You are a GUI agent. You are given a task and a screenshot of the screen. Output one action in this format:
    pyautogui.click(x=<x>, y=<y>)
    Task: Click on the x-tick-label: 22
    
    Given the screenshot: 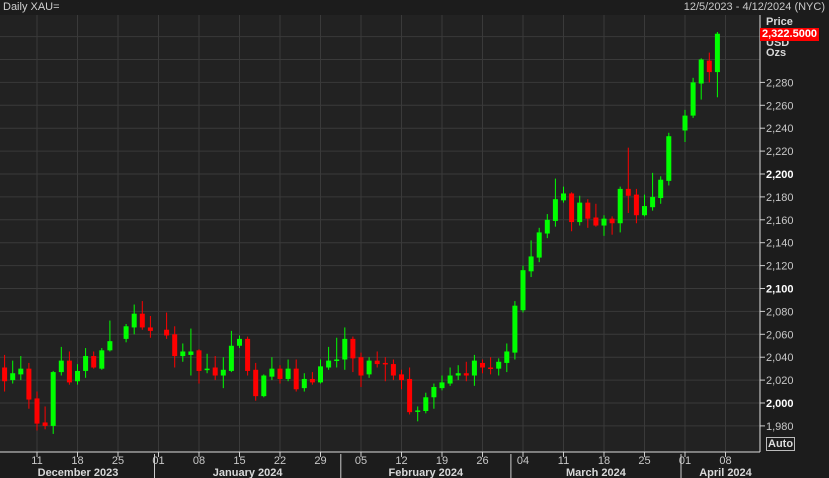 What is the action you would take?
    pyautogui.click(x=280, y=461)
    